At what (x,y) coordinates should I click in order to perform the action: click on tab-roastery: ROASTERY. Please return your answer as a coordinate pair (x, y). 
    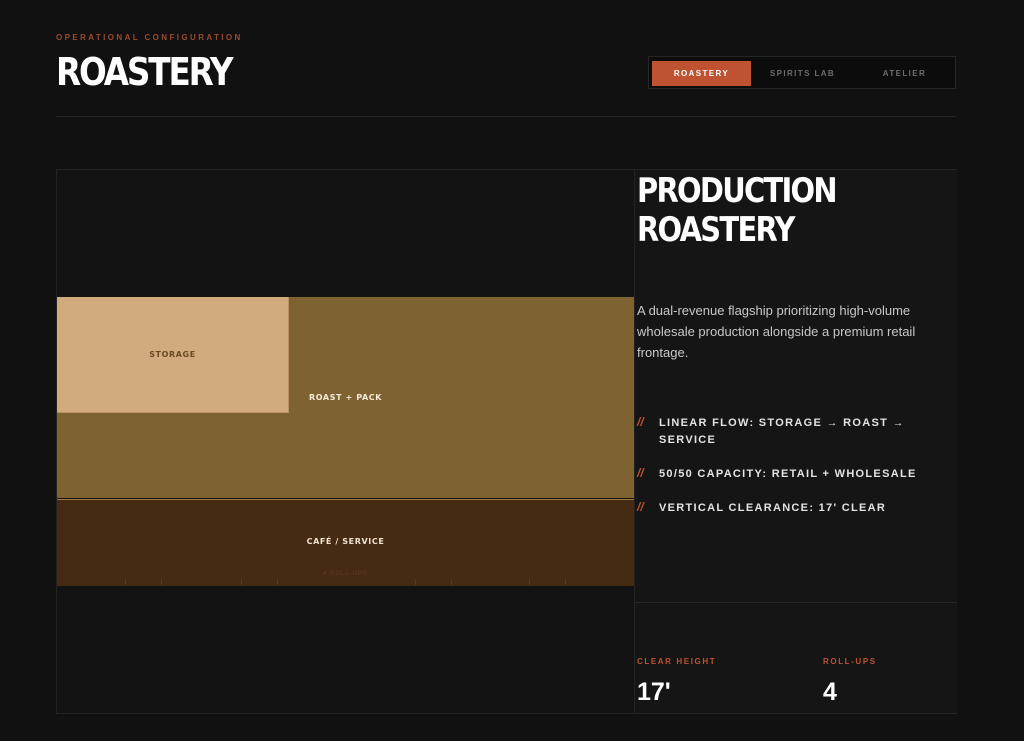
    Looking at the image, I should click on (701, 73).